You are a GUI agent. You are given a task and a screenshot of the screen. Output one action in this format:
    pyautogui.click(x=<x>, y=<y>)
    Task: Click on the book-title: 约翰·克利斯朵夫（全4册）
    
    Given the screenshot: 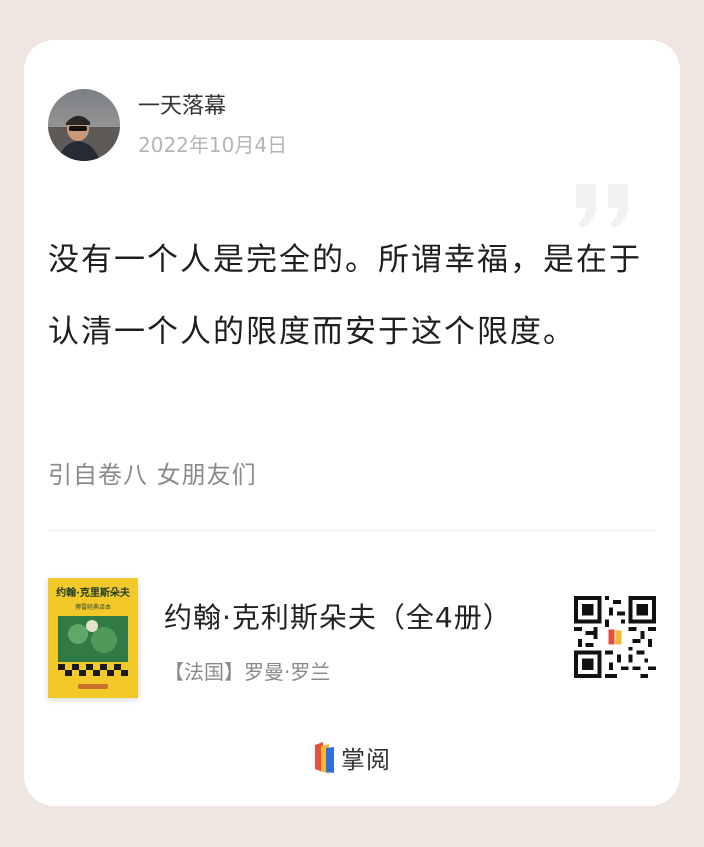 What is the action you would take?
    pyautogui.click(x=338, y=616)
    